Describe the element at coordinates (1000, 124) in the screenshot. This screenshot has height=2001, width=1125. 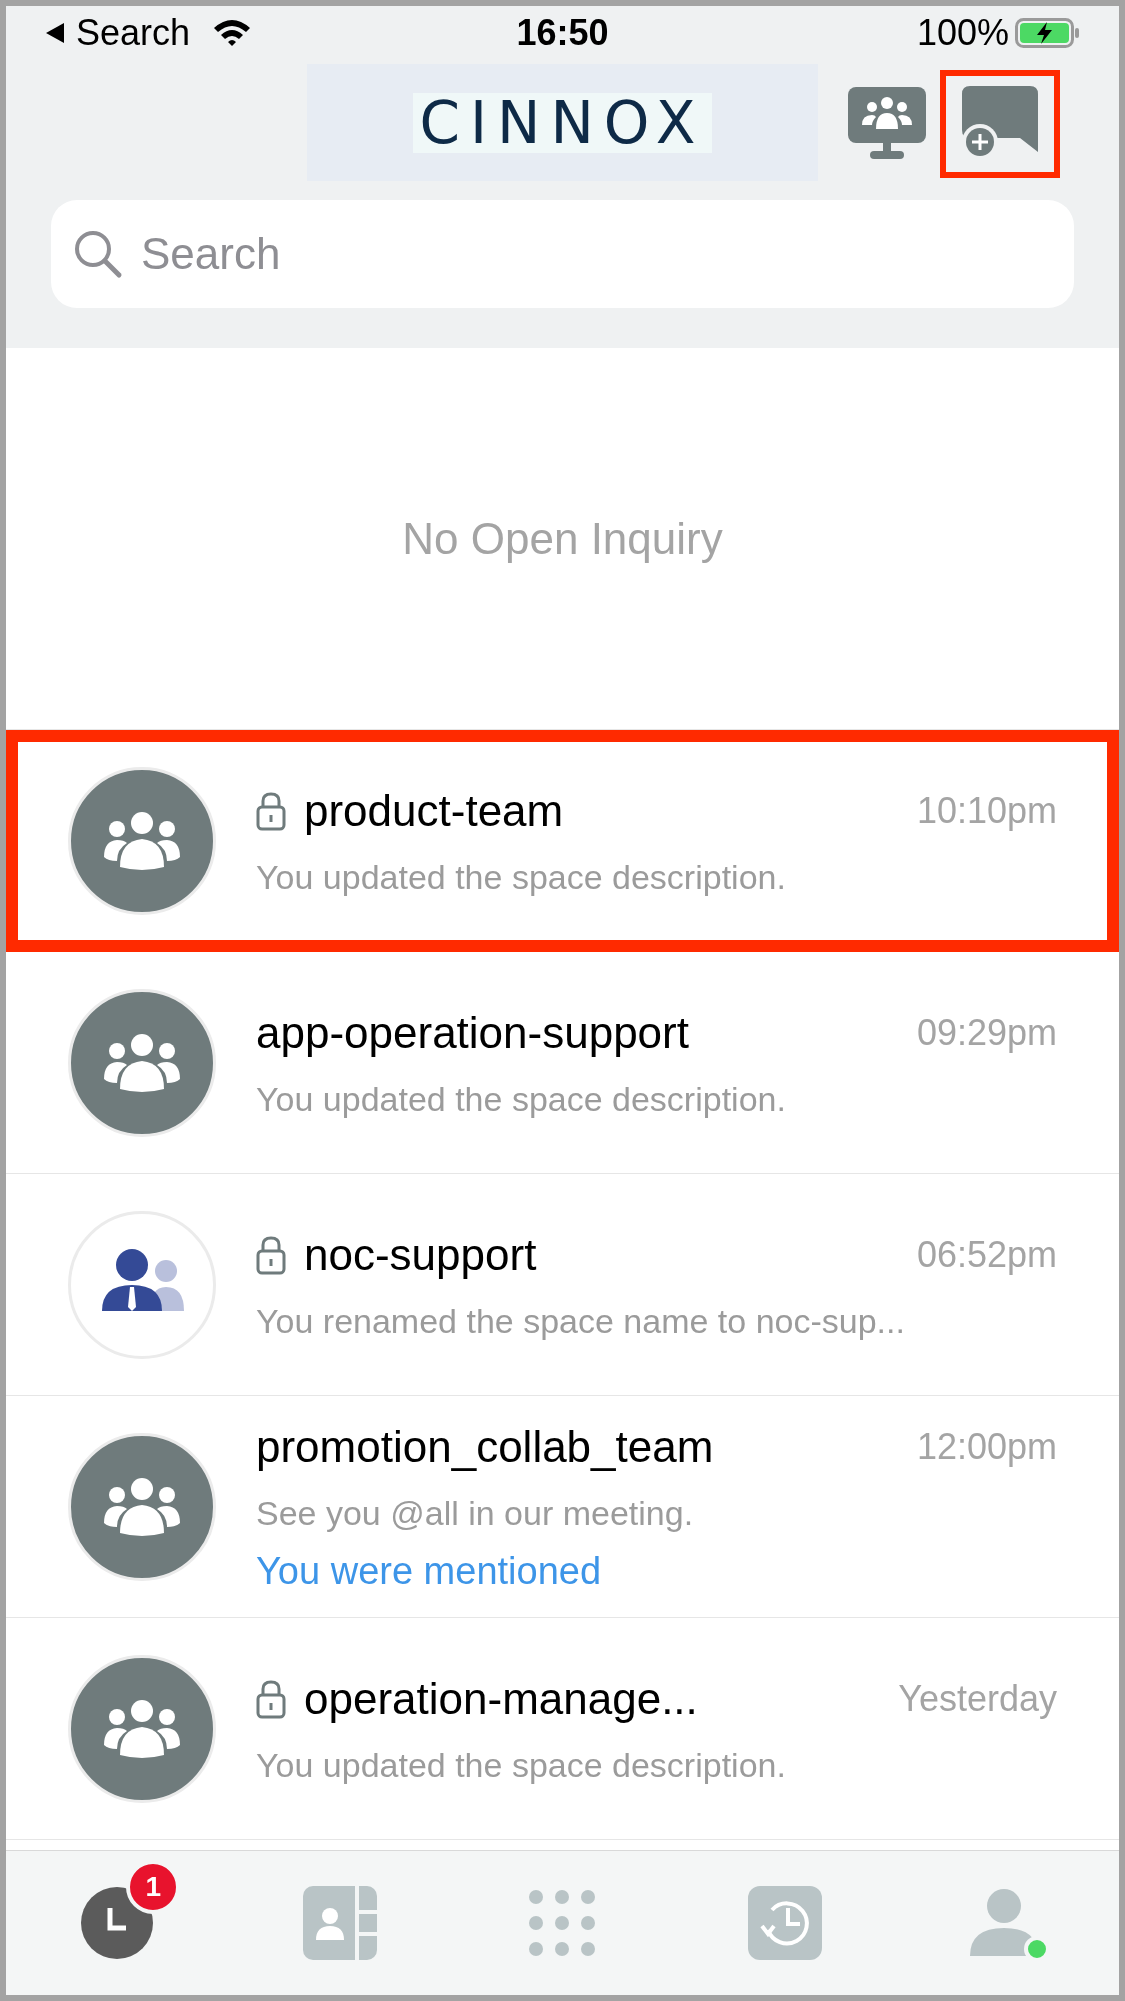
I see `new-chat-icon` at that location.